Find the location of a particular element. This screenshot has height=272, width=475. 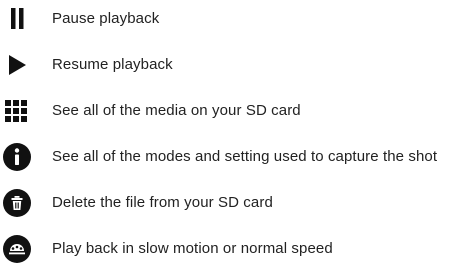

grid-icon is located at coordinates (17, 111).